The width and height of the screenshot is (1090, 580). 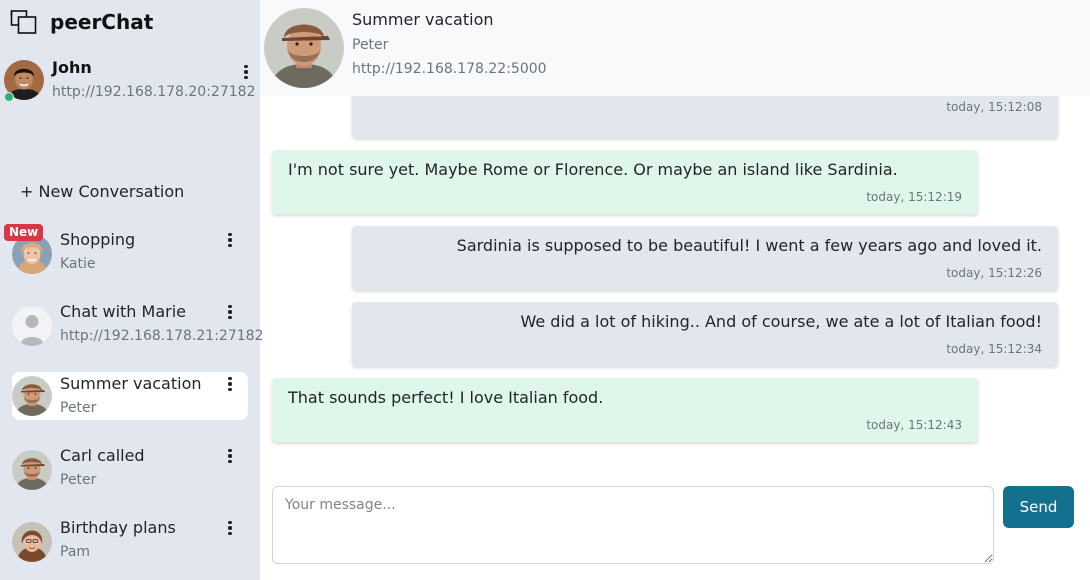 I want to click on message-input, so click(x=633, y=525).